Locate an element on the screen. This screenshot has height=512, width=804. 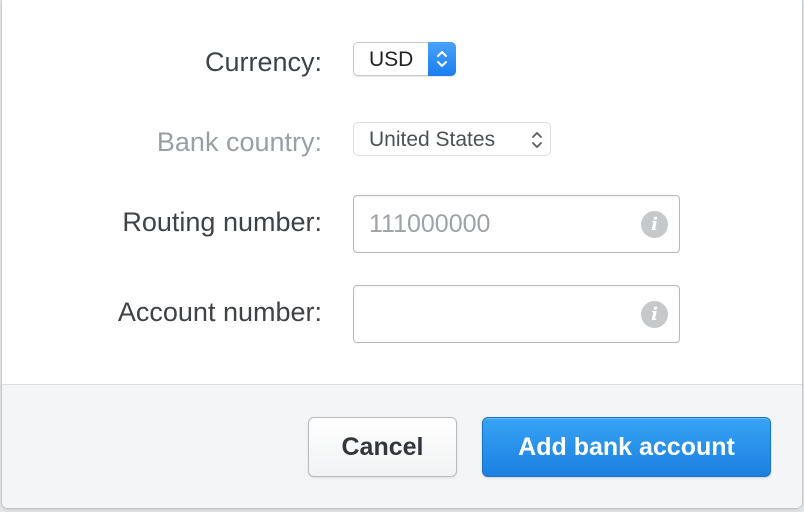
bank-country-label: Bank country: is located at coordinates (239, 142).